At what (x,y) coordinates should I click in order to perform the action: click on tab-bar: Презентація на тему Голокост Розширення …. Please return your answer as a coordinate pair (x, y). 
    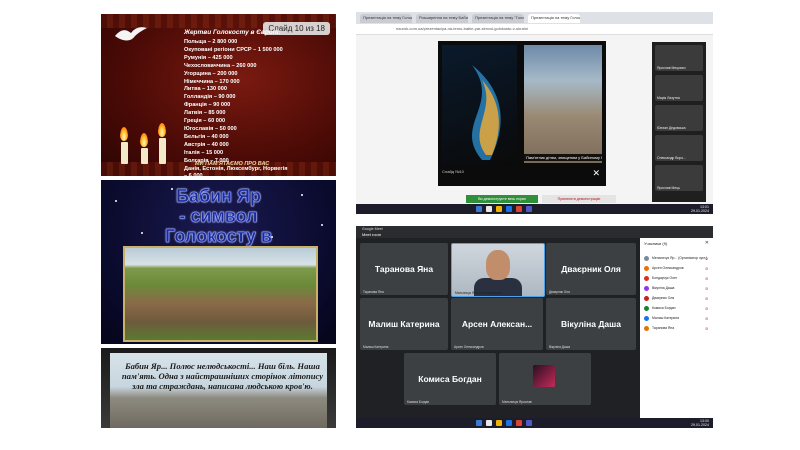
    Looking at the image, I should click on (534, 18).